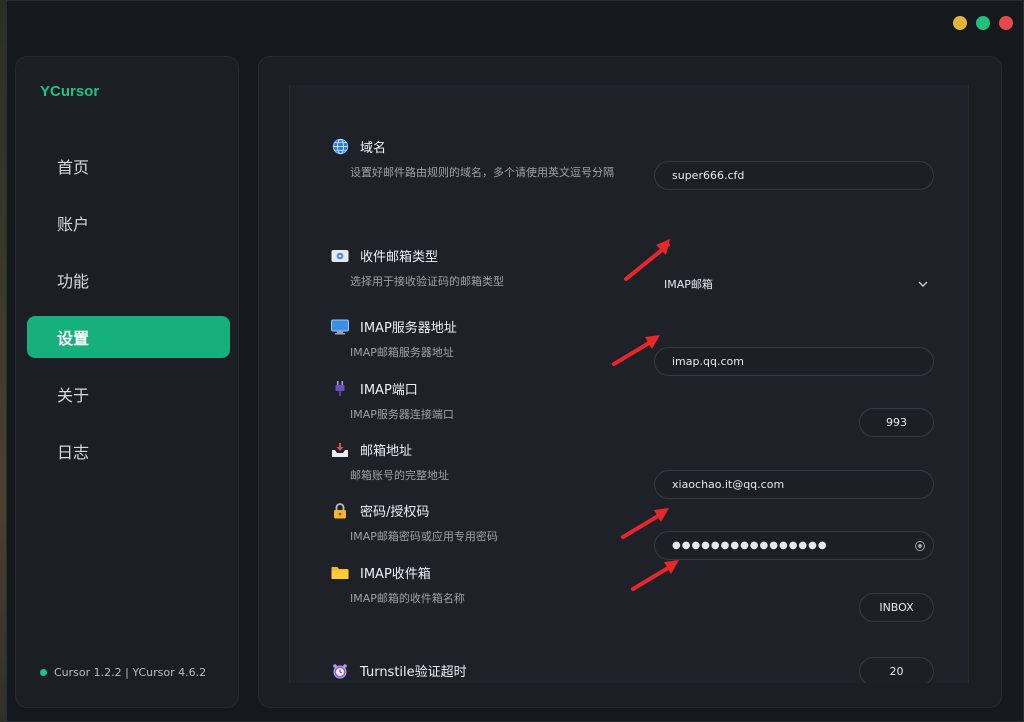  I want to click on setting-title: Turnstile验证超时, so click(413, 672).